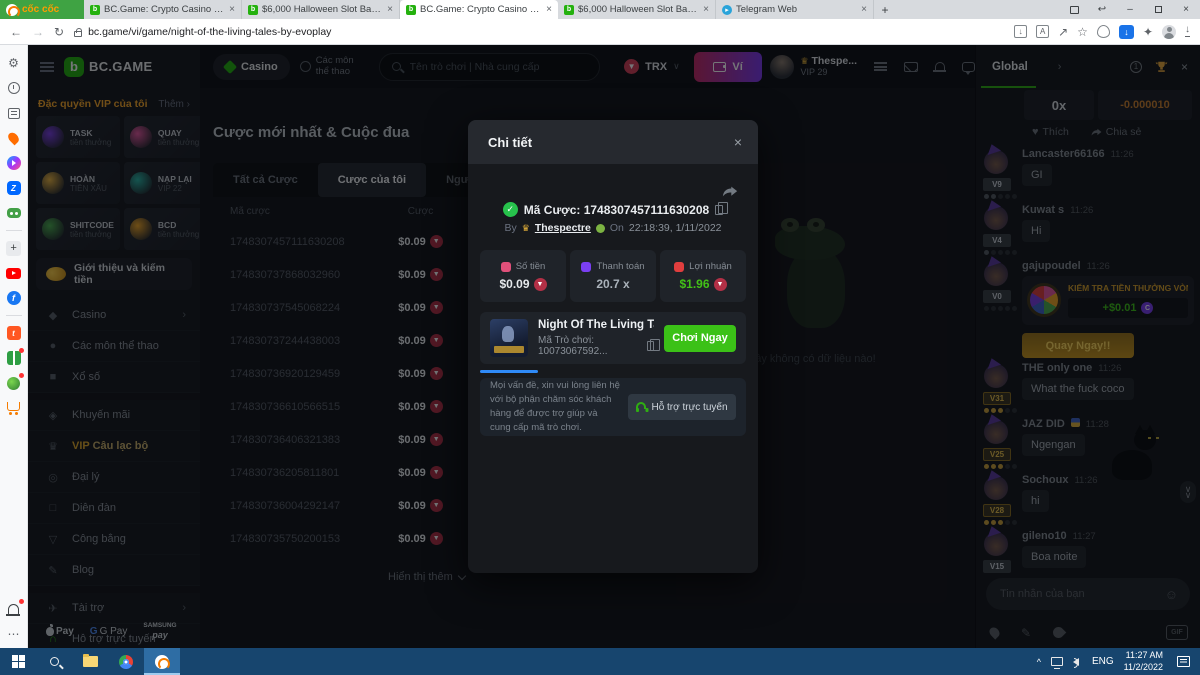  Describe the element at coordinates (722, 208) in the screenshot. I see `copy-bet-id-icon` at that location.